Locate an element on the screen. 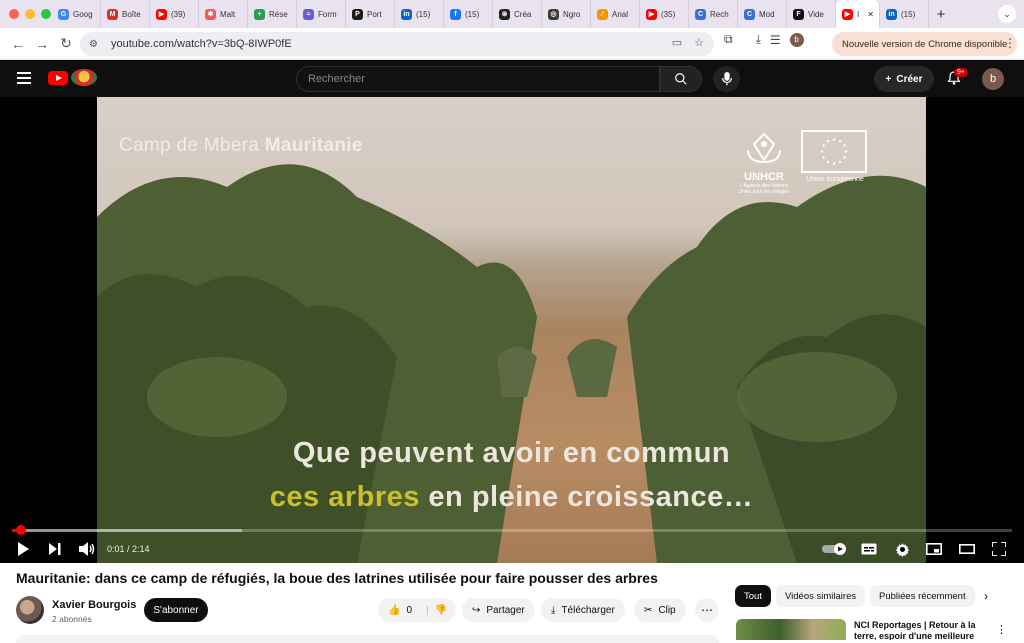 This screenshot has height=643, width=1024. close-tab-icon: ✕ is located at coordinates (870, 14).